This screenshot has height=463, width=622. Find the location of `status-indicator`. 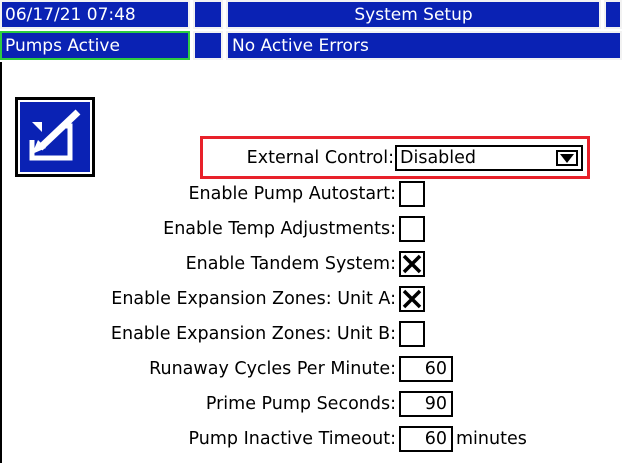

status-indicator is located at coordinates (208, 45).